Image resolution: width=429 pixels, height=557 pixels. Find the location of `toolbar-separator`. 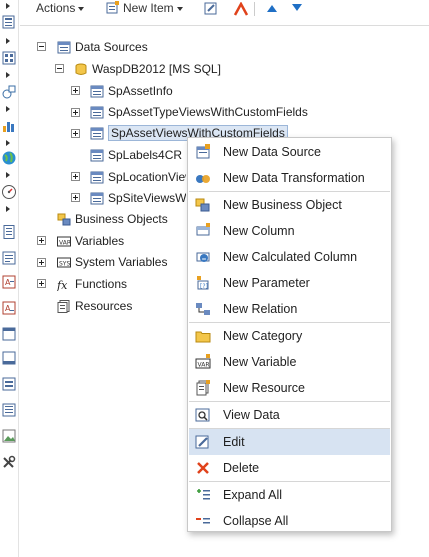

toolbar-separator is located at coordinates (254, 9).